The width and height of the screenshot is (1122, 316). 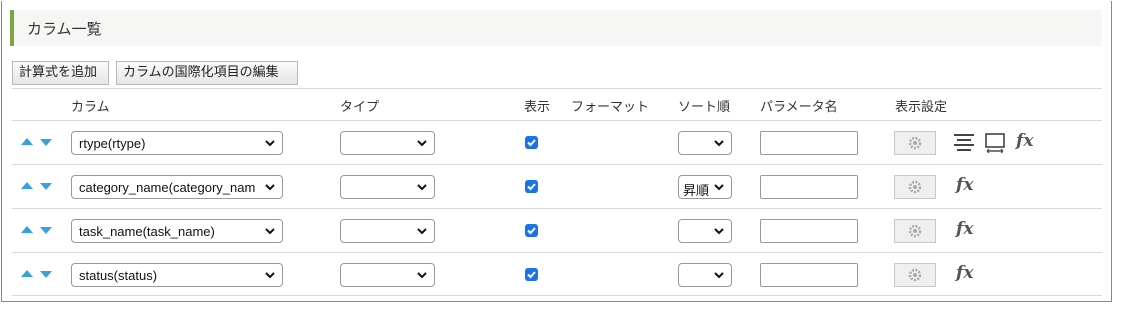 What do you see at coordinates (118, 275) in the screenshot?
I see `column-select-value: status(status)` at bounding box center [118, 275].